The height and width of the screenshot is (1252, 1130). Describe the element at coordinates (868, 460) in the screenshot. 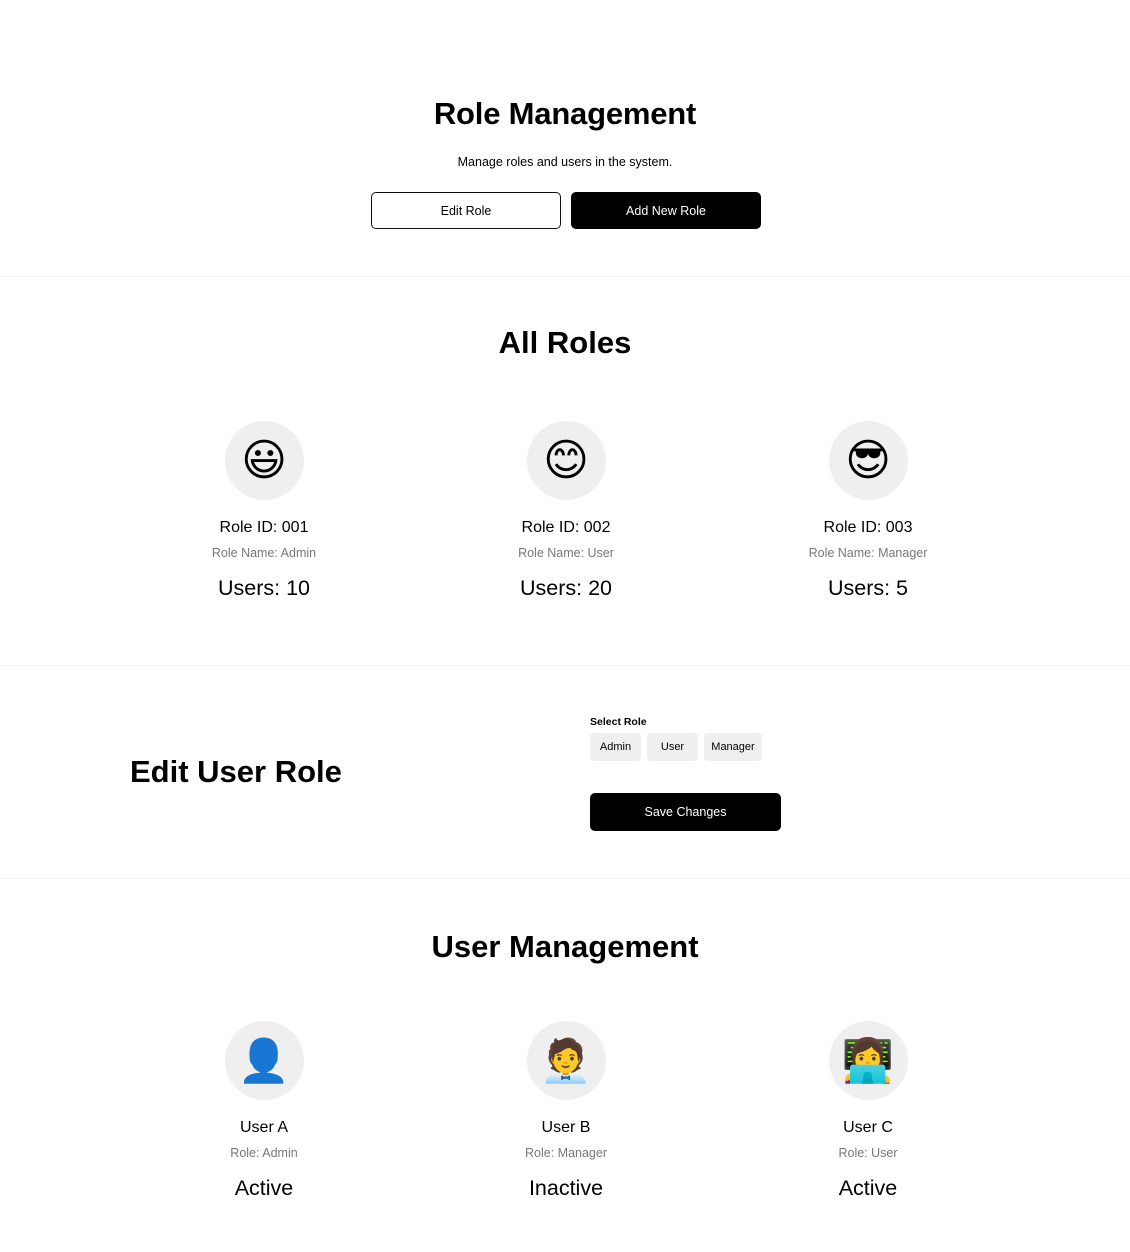

I see `sunglasses-face-icon: 😎` at that location.